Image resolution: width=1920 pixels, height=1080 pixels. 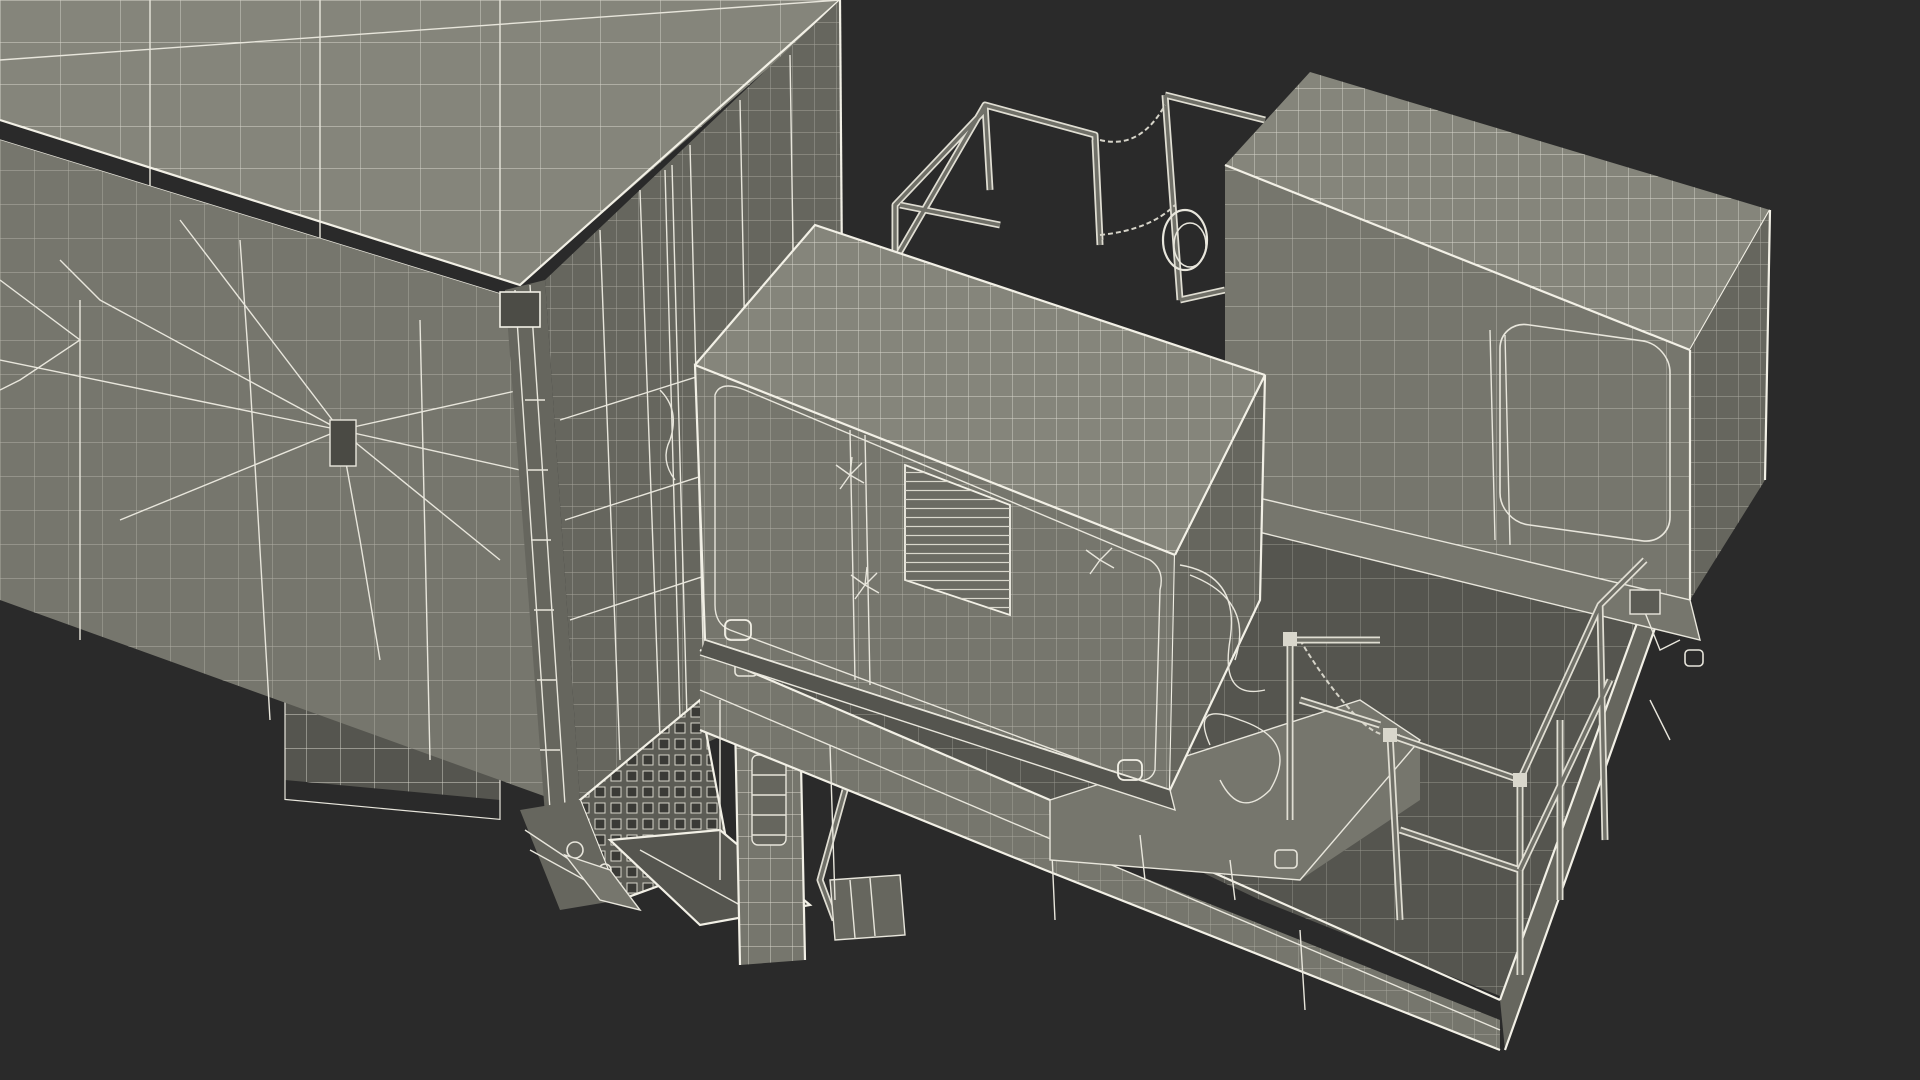 What do you see at coordinates (1185, 240) in the screenshot?
I see `hose-coil-back` at bounding box center [1185, 240].